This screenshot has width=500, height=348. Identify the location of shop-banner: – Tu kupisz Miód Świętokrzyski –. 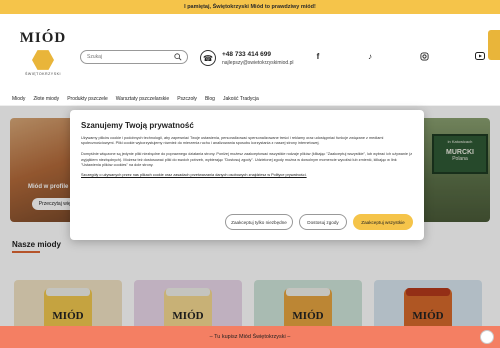
(250, 337).